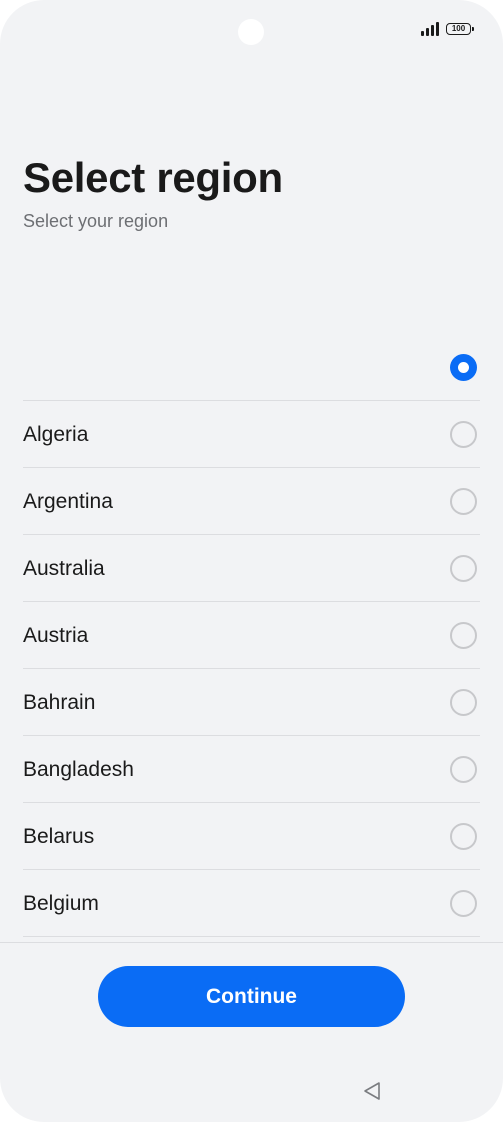  Describe the element at coordinates (56, 635) in the screenshot. I see `region-label: Austria` at that location.